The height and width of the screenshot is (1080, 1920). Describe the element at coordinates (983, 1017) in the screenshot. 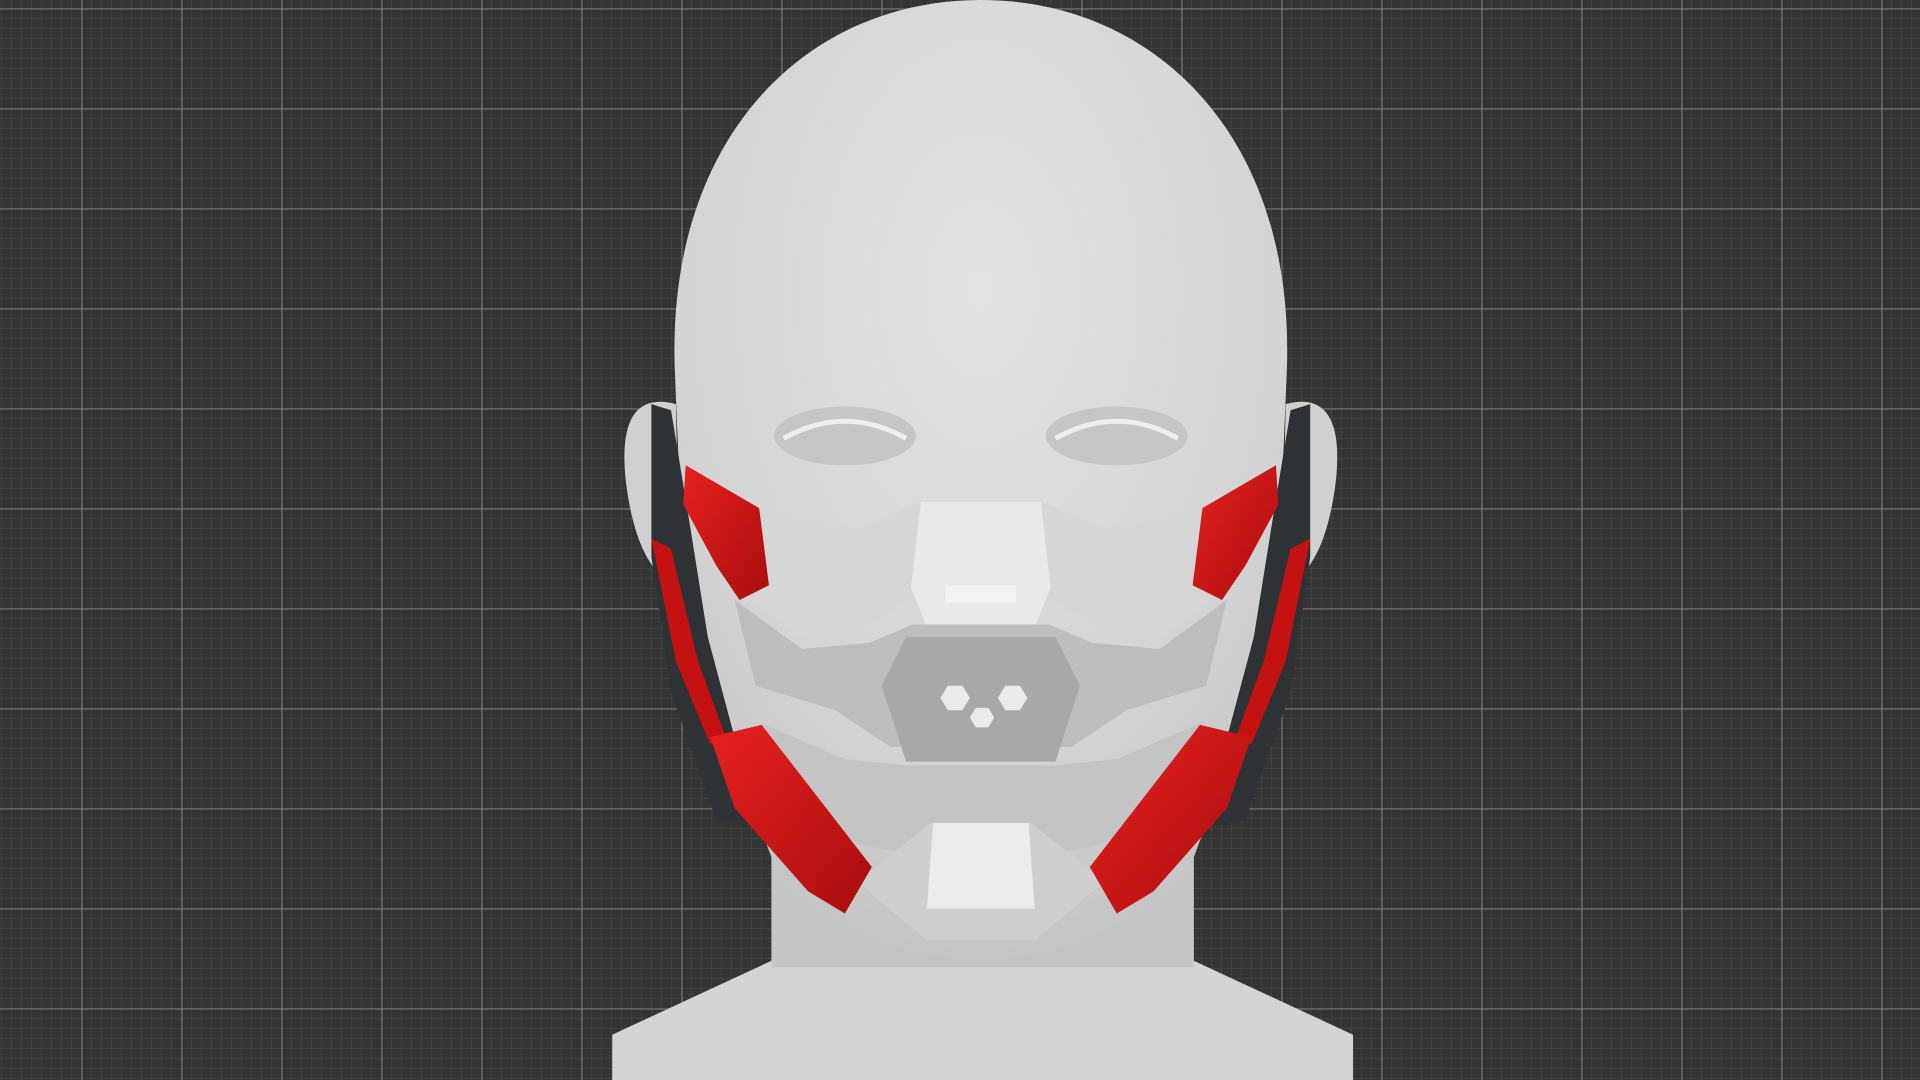

I see `bust-base` at that location.